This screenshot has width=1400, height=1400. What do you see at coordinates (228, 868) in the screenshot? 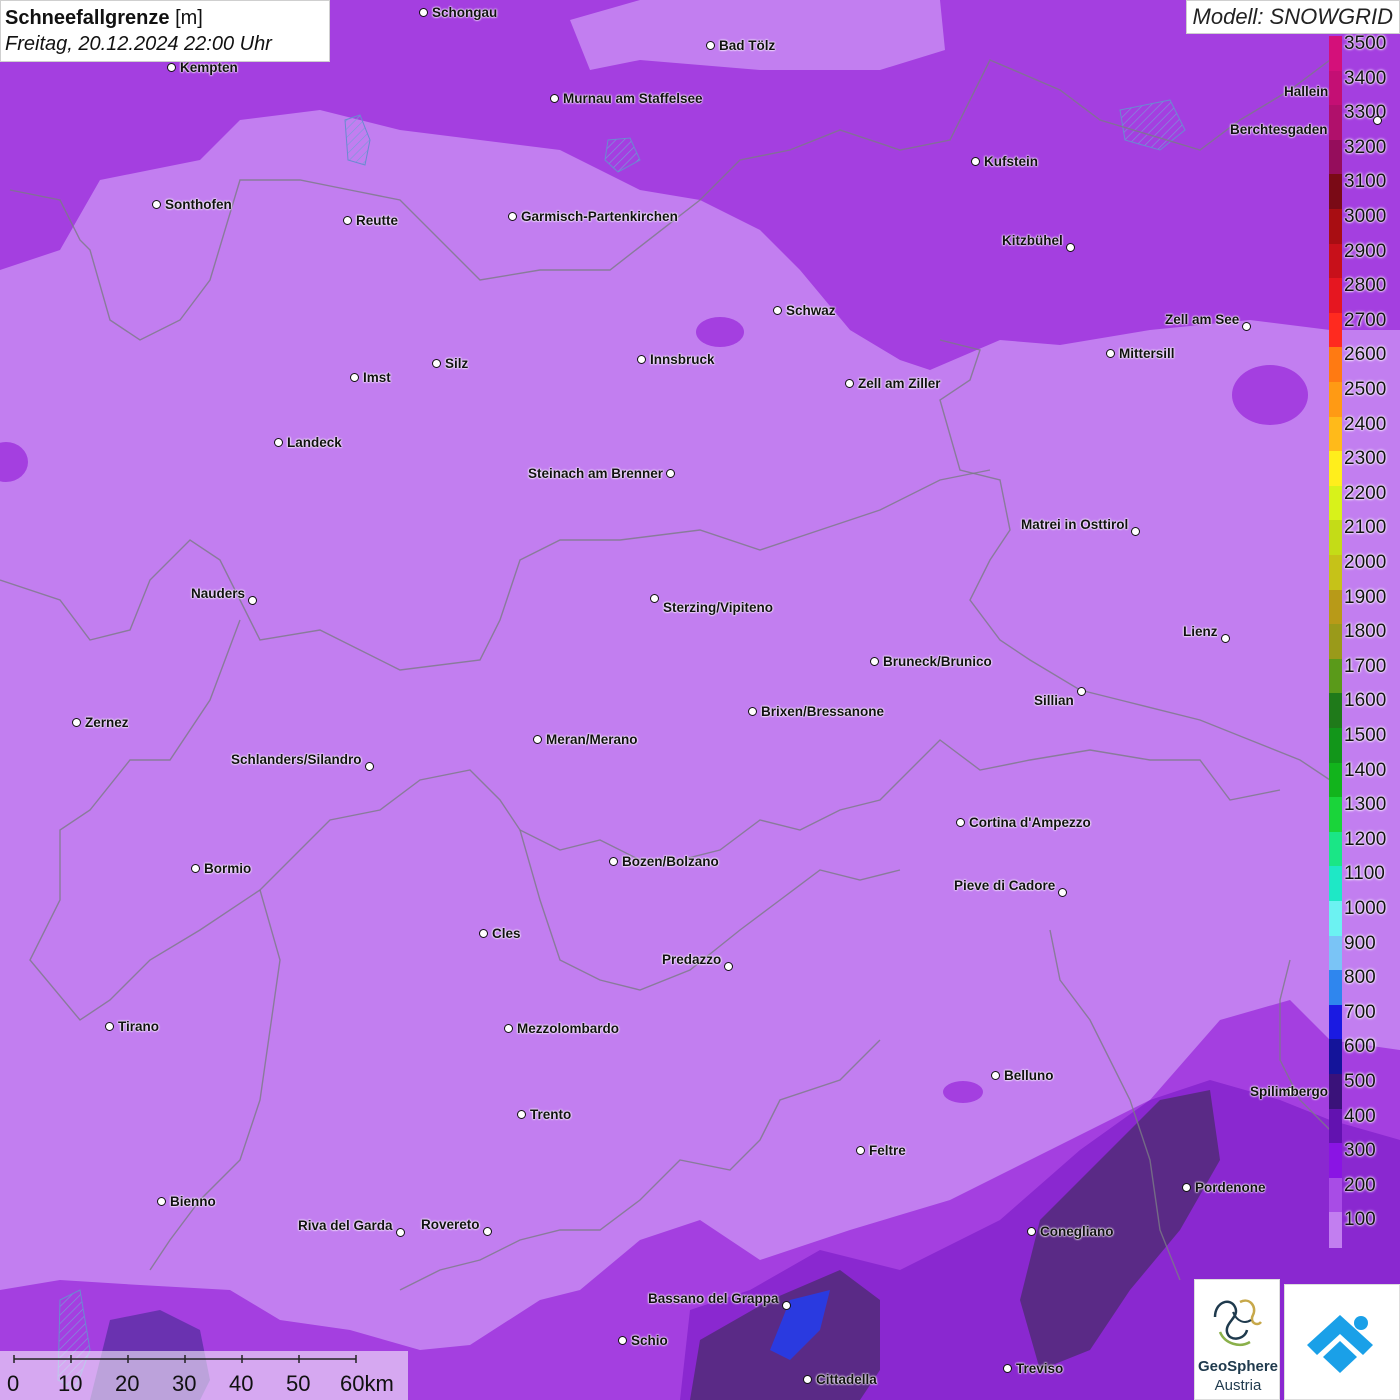
I see `city-label: Bormio` at bounding box center [228, 868].